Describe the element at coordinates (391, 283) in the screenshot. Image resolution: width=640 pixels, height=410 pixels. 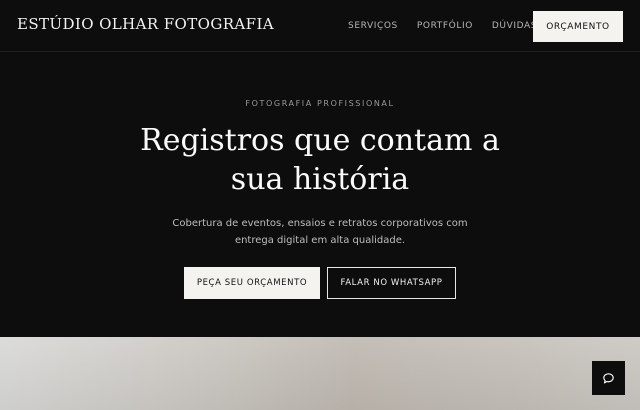
I see `whatsapp-button: FALAR NO WHATSAPP` at that location.